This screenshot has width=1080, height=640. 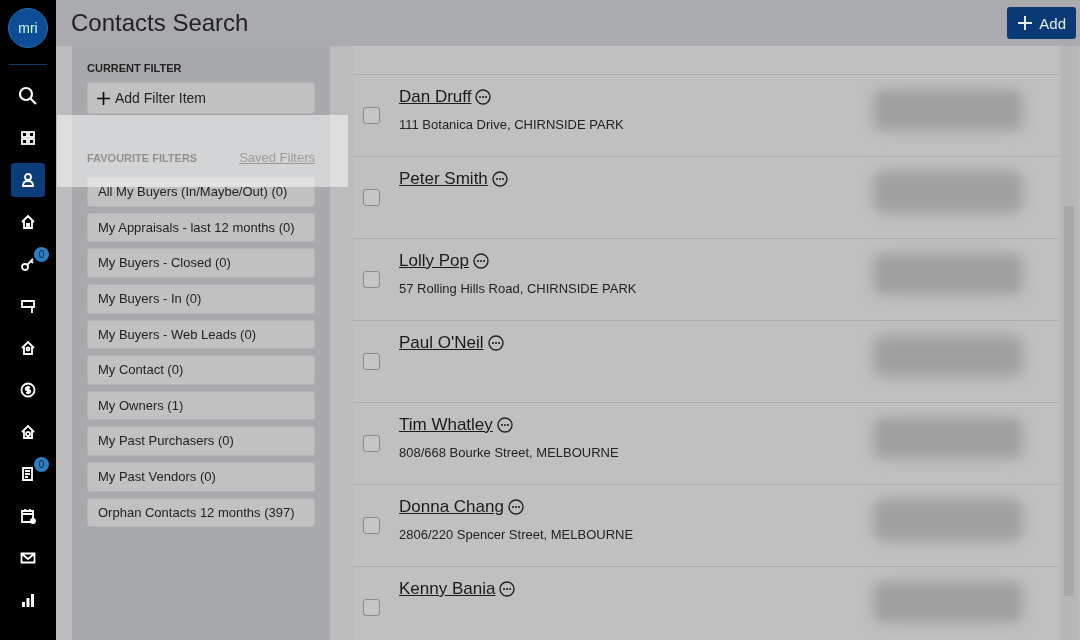 I want to click on contact-address: 57 Rolling Hills Road, CHIRNSIDE PARK, so click(x=518, y=288).